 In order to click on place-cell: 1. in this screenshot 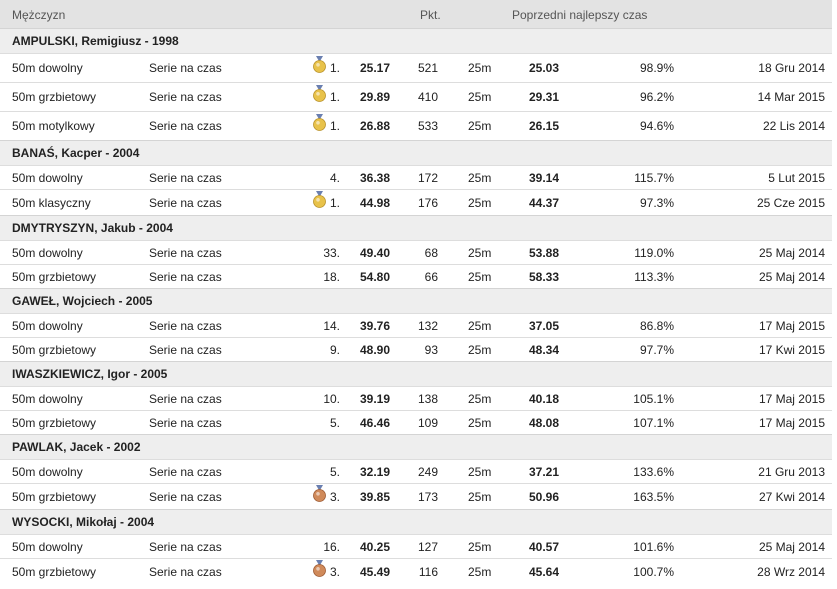, I will do `click(326, 96)`.